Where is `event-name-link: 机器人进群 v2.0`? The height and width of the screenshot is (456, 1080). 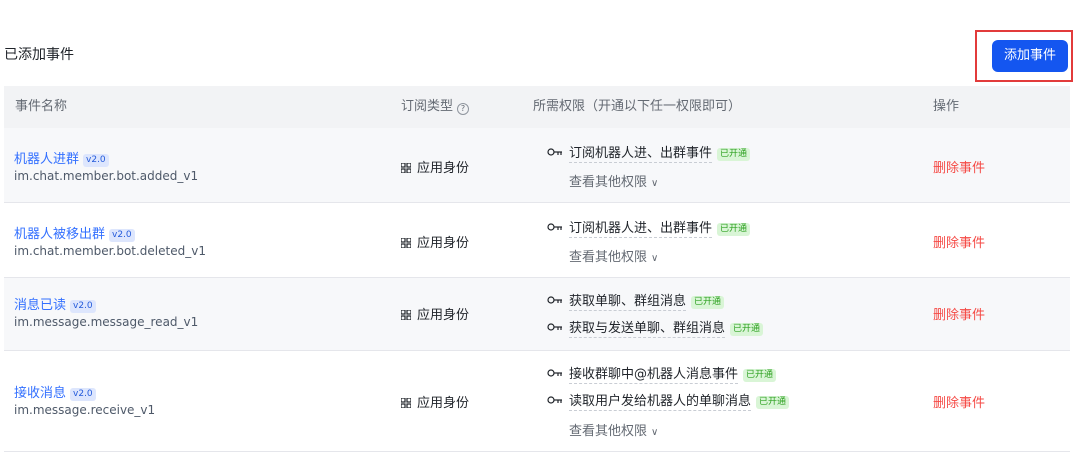 event-name-link: 机器人进群 v2.0 is located at coordinates (61, 157).